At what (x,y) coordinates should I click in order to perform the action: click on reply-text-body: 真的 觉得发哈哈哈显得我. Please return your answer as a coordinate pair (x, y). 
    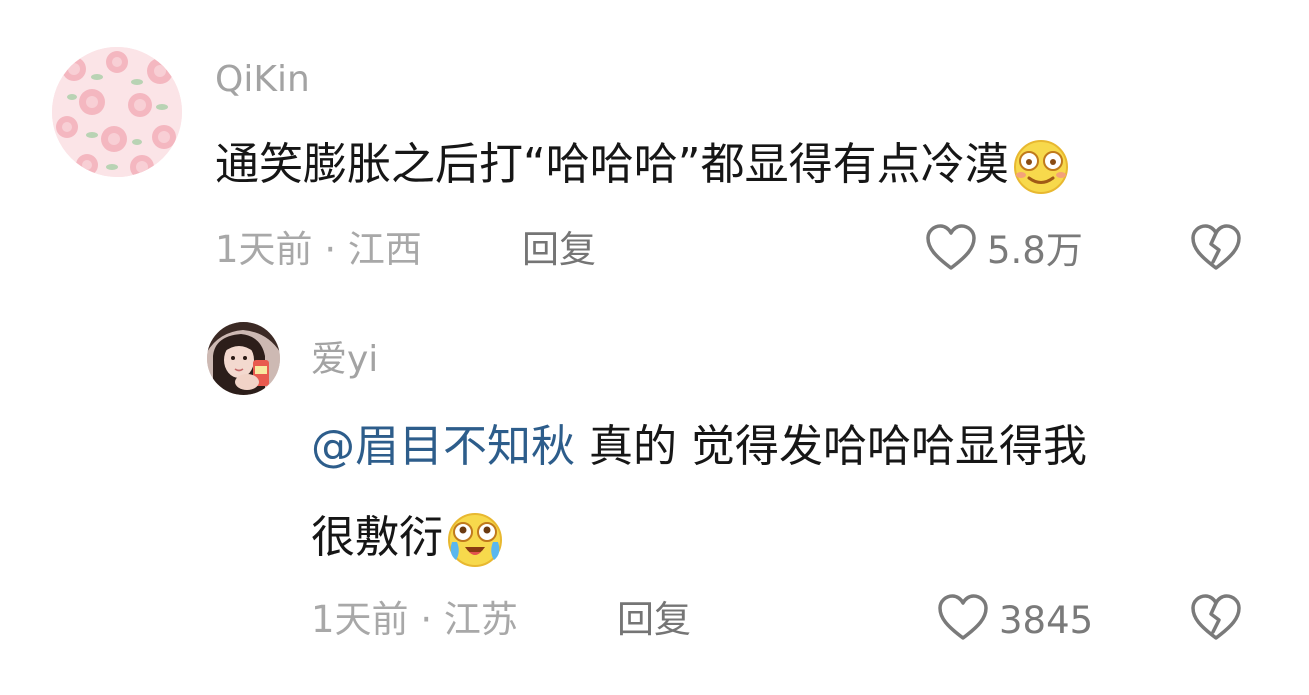
    Looking at the image, I should click on (831, 446).